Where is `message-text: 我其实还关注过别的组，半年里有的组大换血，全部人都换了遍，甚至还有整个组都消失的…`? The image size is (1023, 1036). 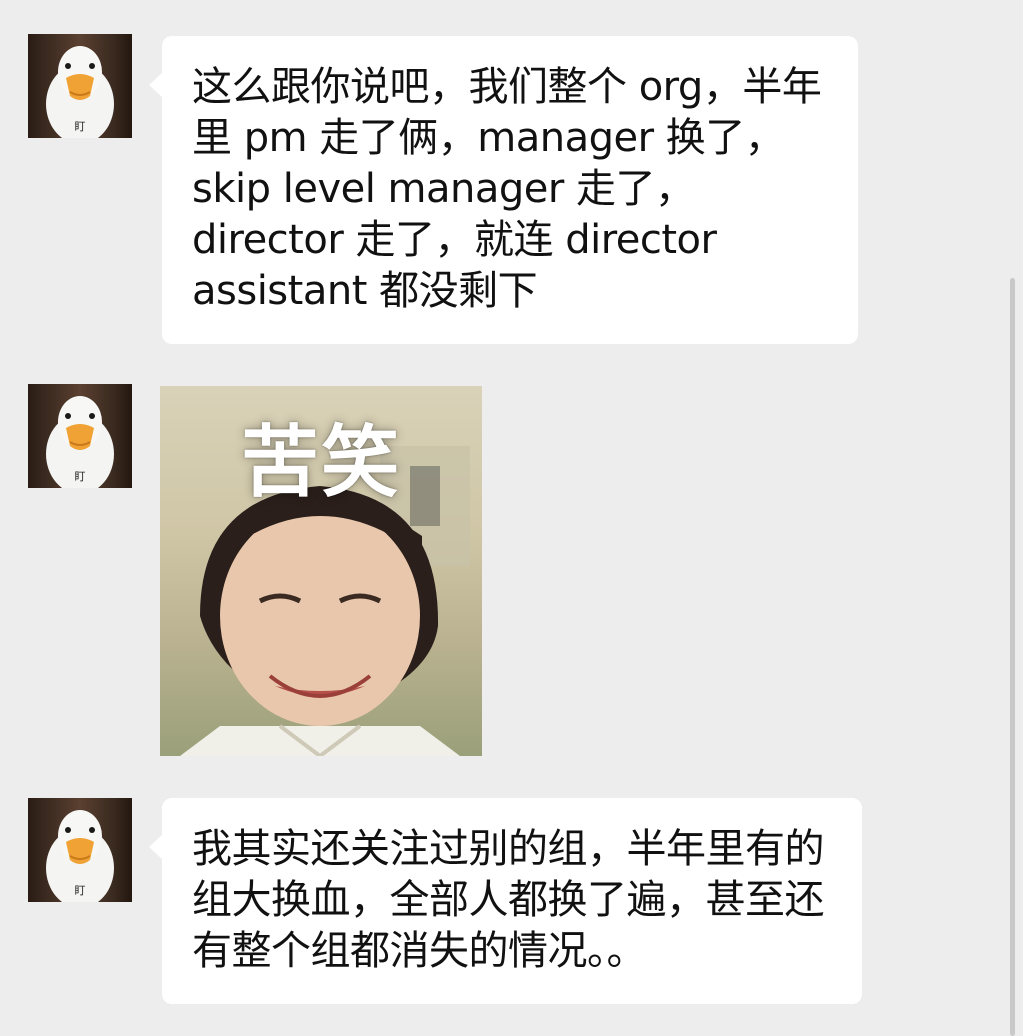
message-text: 我其实还关注过别的组，半年里有的组大换血，全部人都换了遍，甚至还有整个组都消失的… is located at coordinates (508, 900).